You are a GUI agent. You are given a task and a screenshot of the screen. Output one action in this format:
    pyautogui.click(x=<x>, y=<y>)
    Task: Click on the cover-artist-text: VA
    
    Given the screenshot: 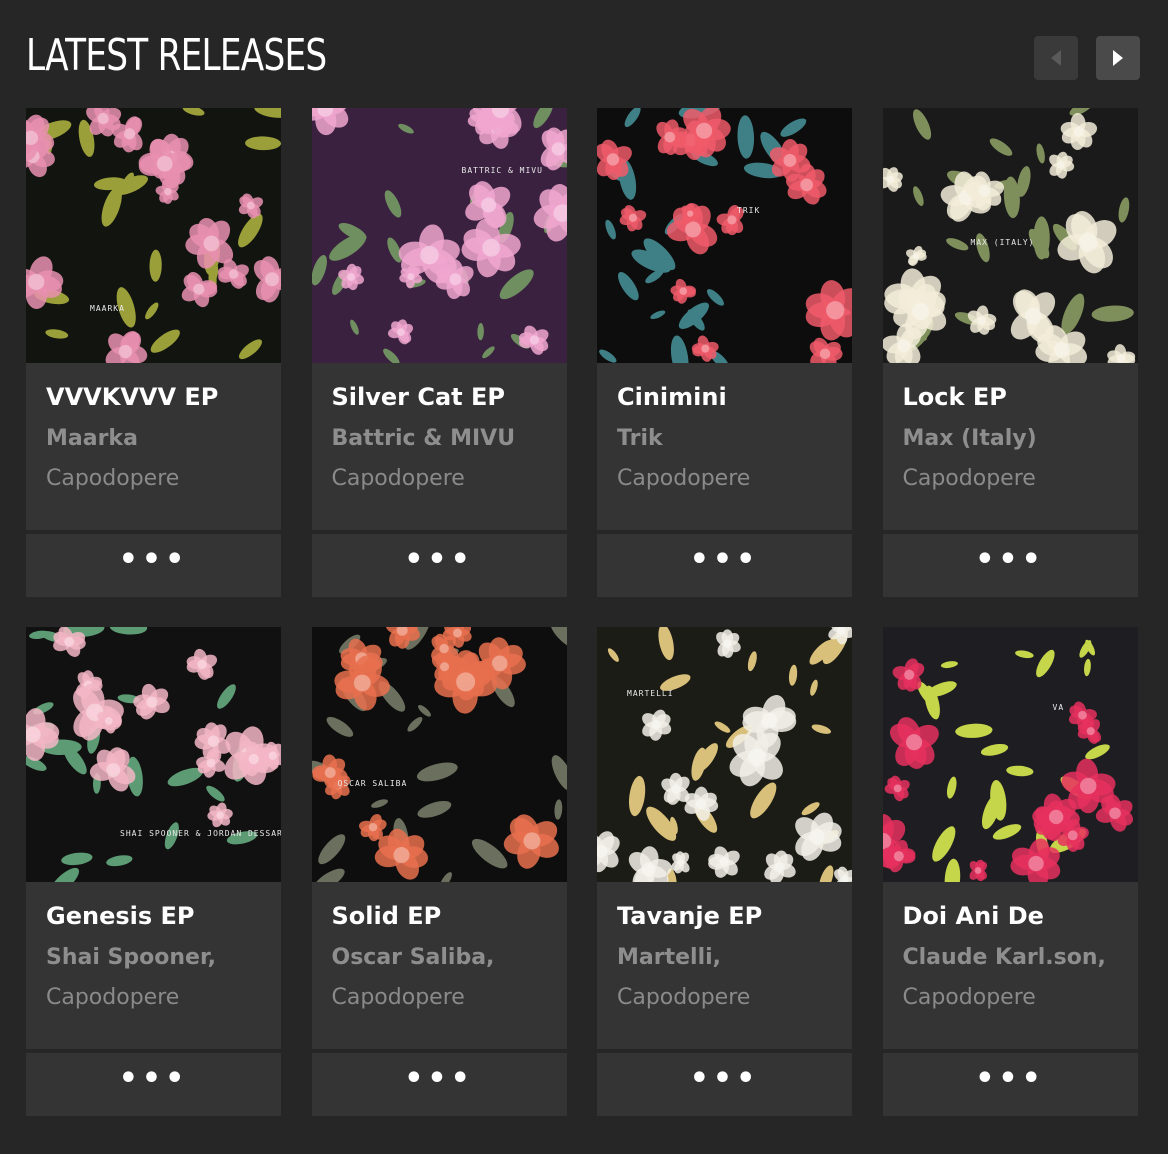 What is the action you would take?
    pyautogui.click(x=1058, y=707)
    